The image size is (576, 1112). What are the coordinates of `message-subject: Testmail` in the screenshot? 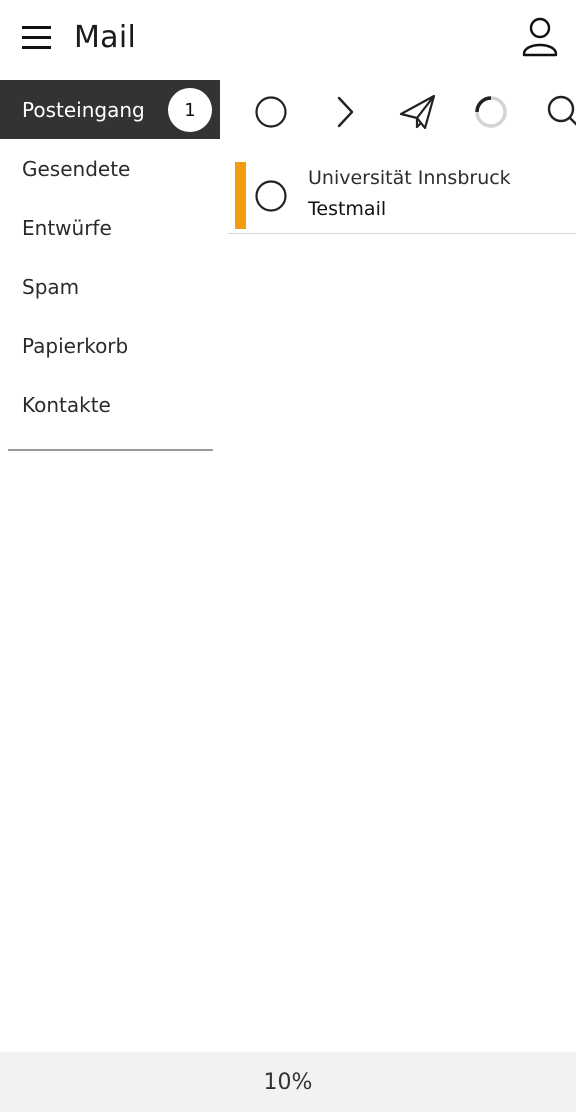 It's located at (347, 209).